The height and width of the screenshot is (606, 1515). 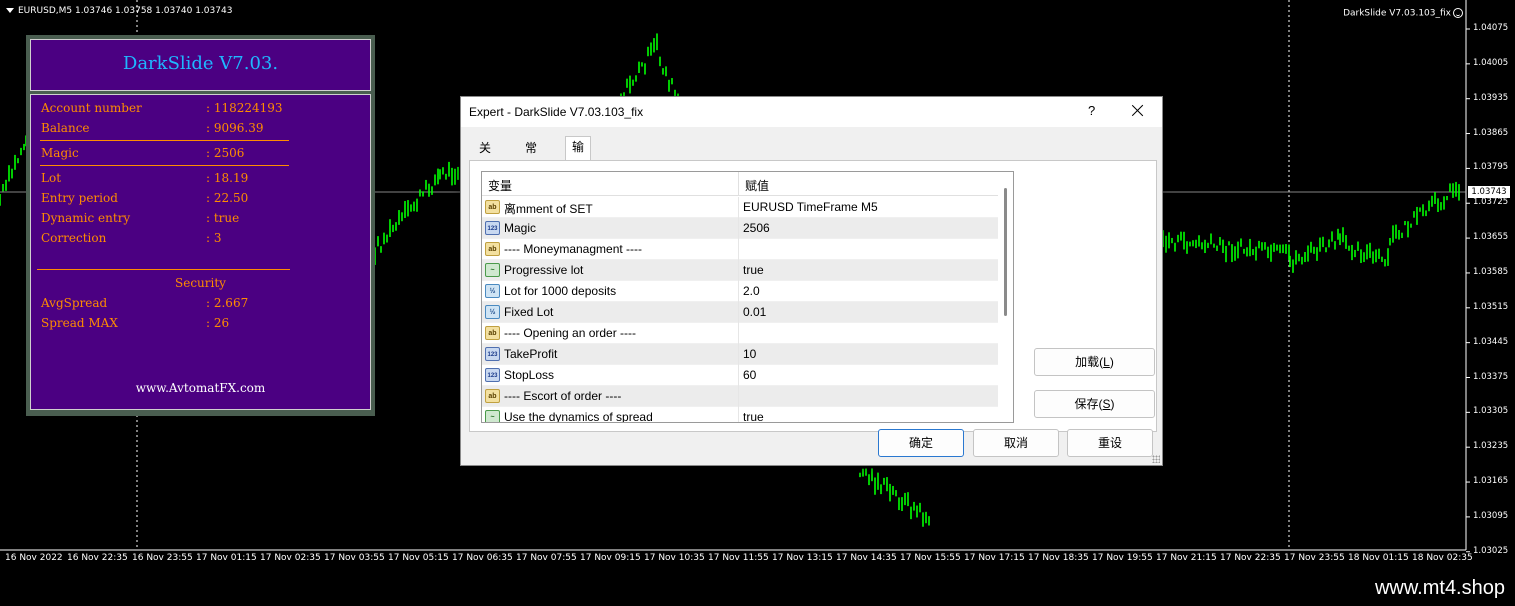 What do you see at coordinates (738, 558) in the screenshot?
I see `time-tick-label: 17 Nov 11:55` at bounding box center [738, 558].